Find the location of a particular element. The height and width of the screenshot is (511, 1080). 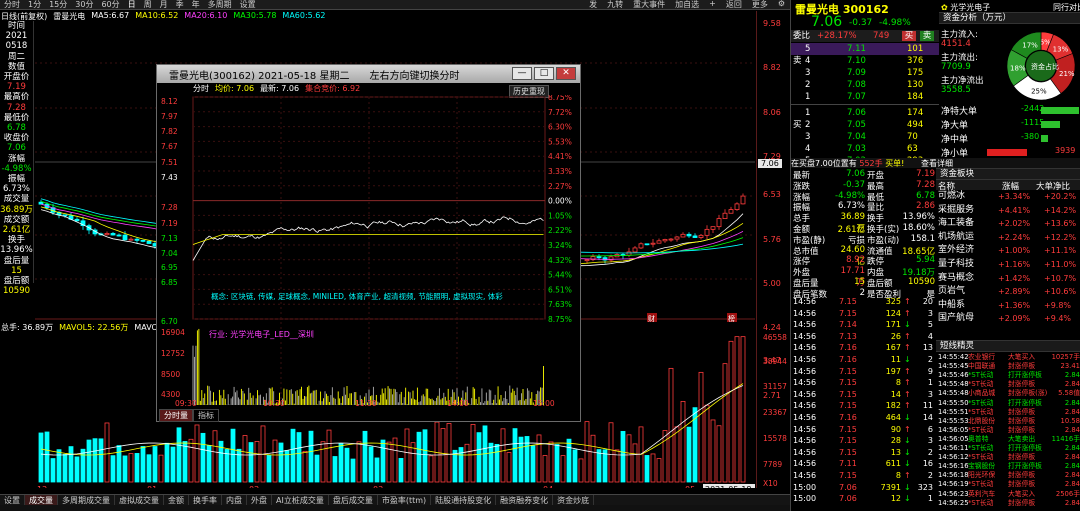

elf-row: 14:55:48 *ST长动 封涨停板 2.84 is located at coordinates (1008, 384).